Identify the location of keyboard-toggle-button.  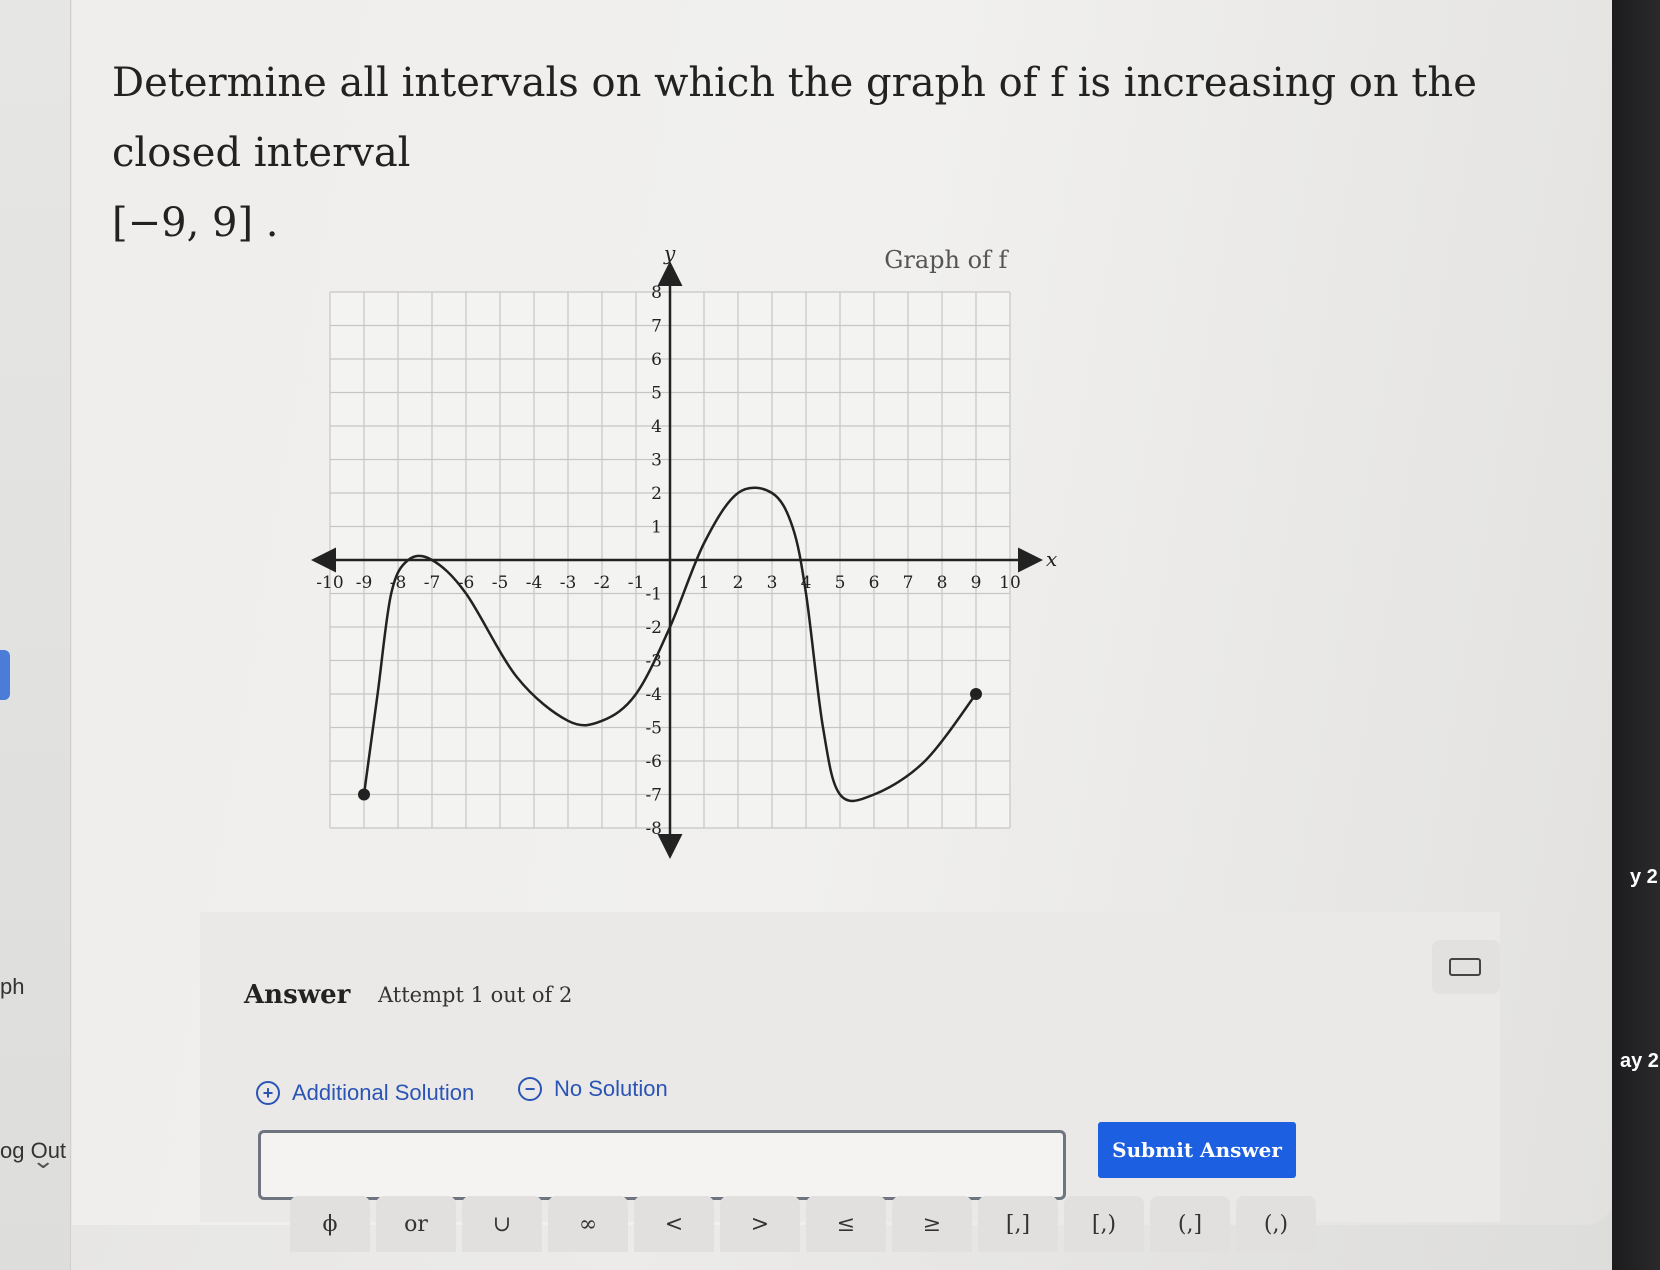
(1466, 967).